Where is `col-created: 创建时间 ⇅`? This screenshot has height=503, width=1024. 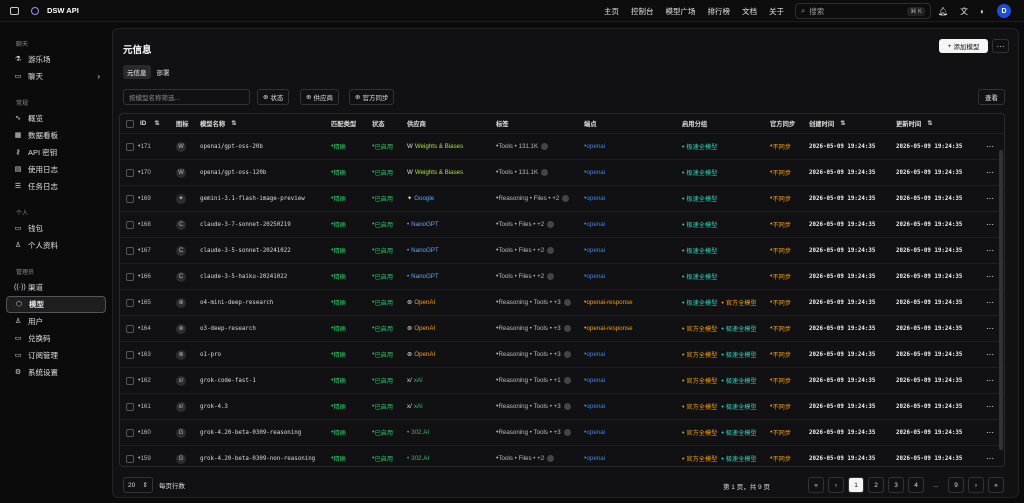
col-created: 创建时间 ⇅ is located at coordinates (827, 123).